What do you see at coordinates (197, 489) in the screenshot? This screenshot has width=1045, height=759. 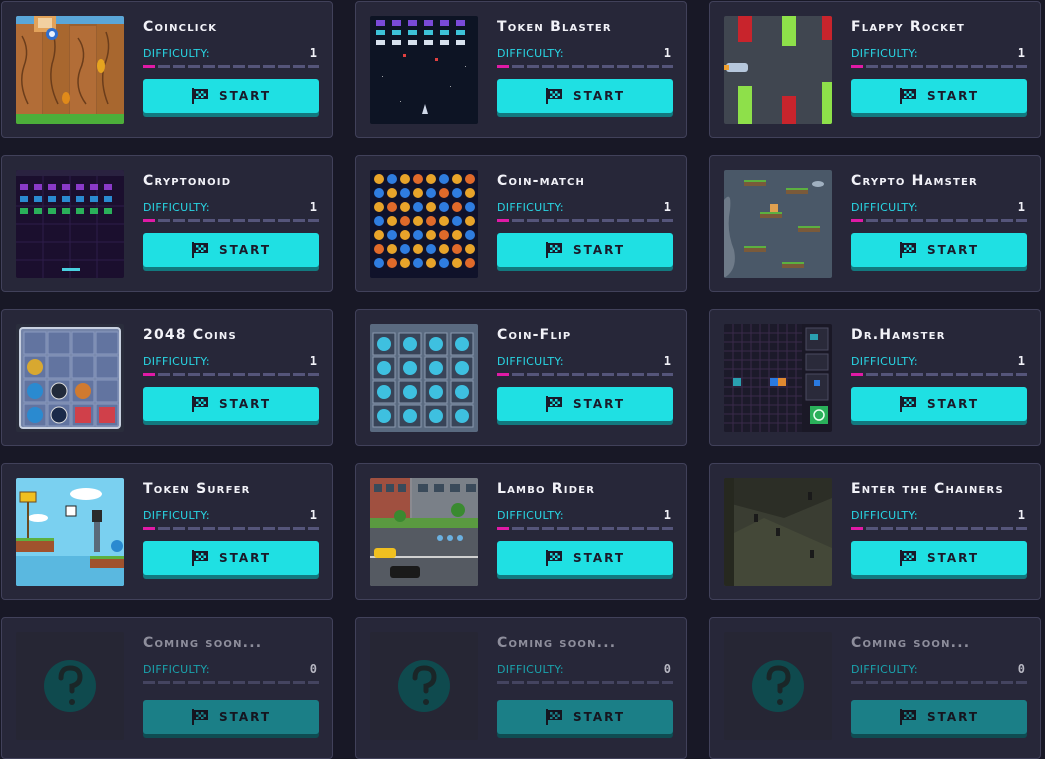 I see `game-title: Token Surfer` at bounding box center [197, 489].